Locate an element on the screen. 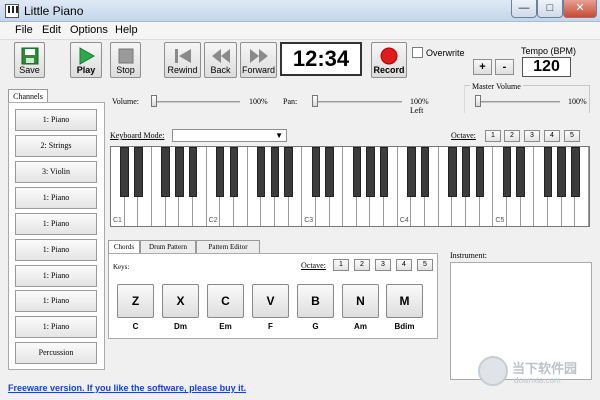  record-button: Record is located at coordinates (389, 60).